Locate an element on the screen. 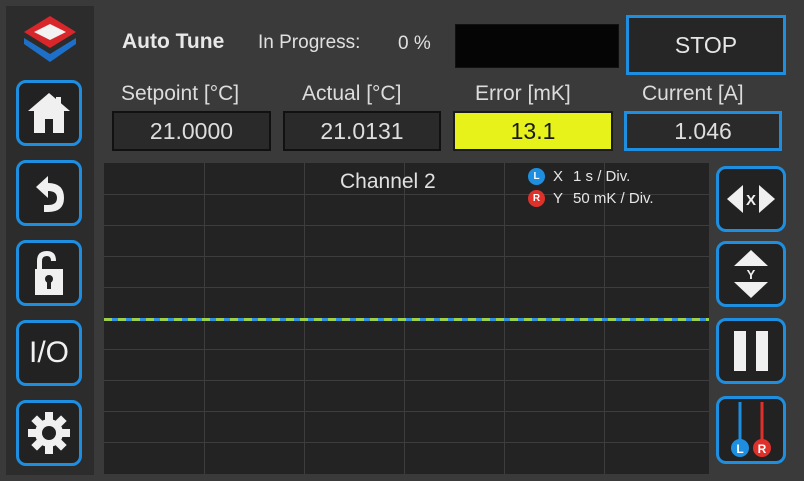 The height and width of the screenshot is (481, 804). io-label: I/O is located at coordinates (48, 352).